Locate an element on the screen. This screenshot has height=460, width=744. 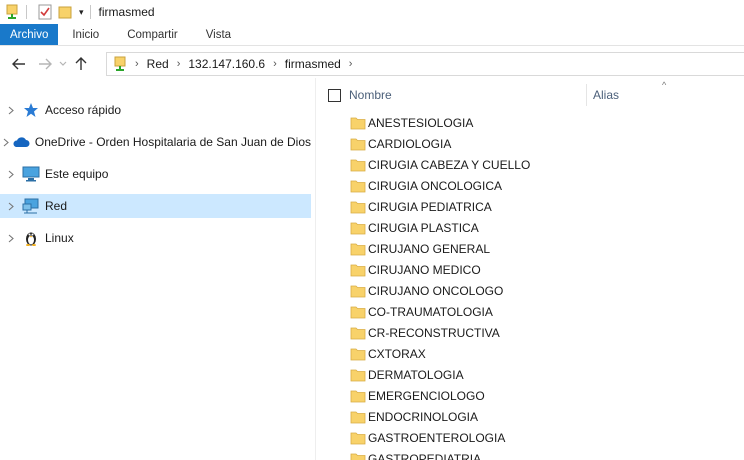
list-item: CIRUGIA PEDIATRICA is located at coordinates (531, 207).